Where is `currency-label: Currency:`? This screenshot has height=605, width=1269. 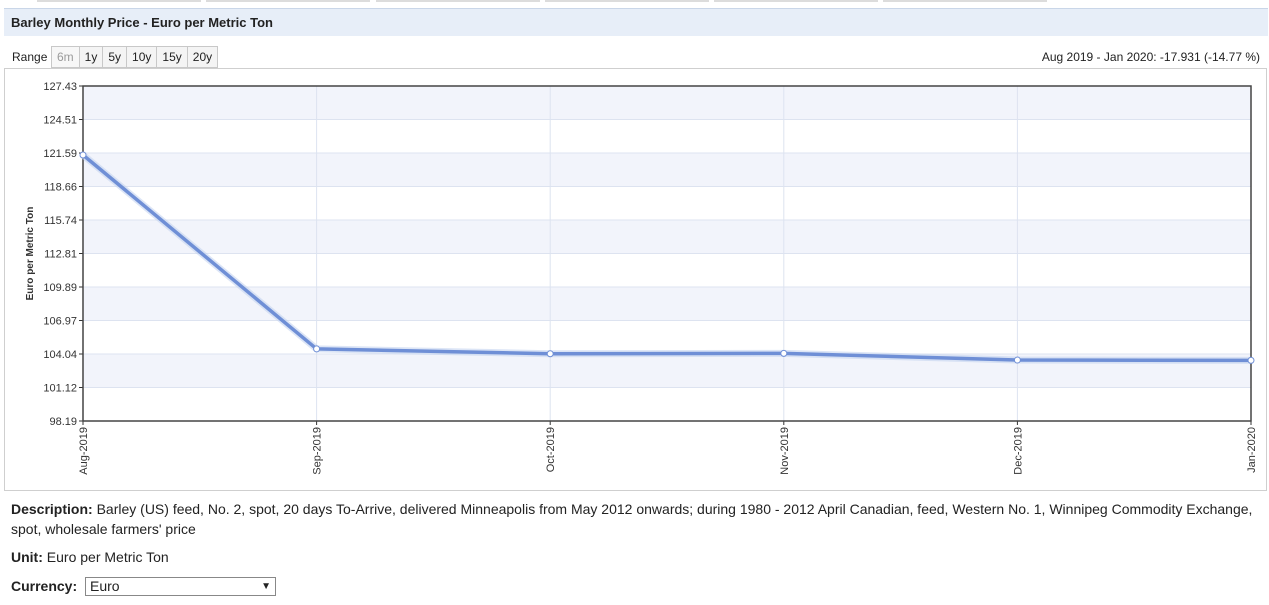 currency-label: Currency: is located at coordinates (44, 586).